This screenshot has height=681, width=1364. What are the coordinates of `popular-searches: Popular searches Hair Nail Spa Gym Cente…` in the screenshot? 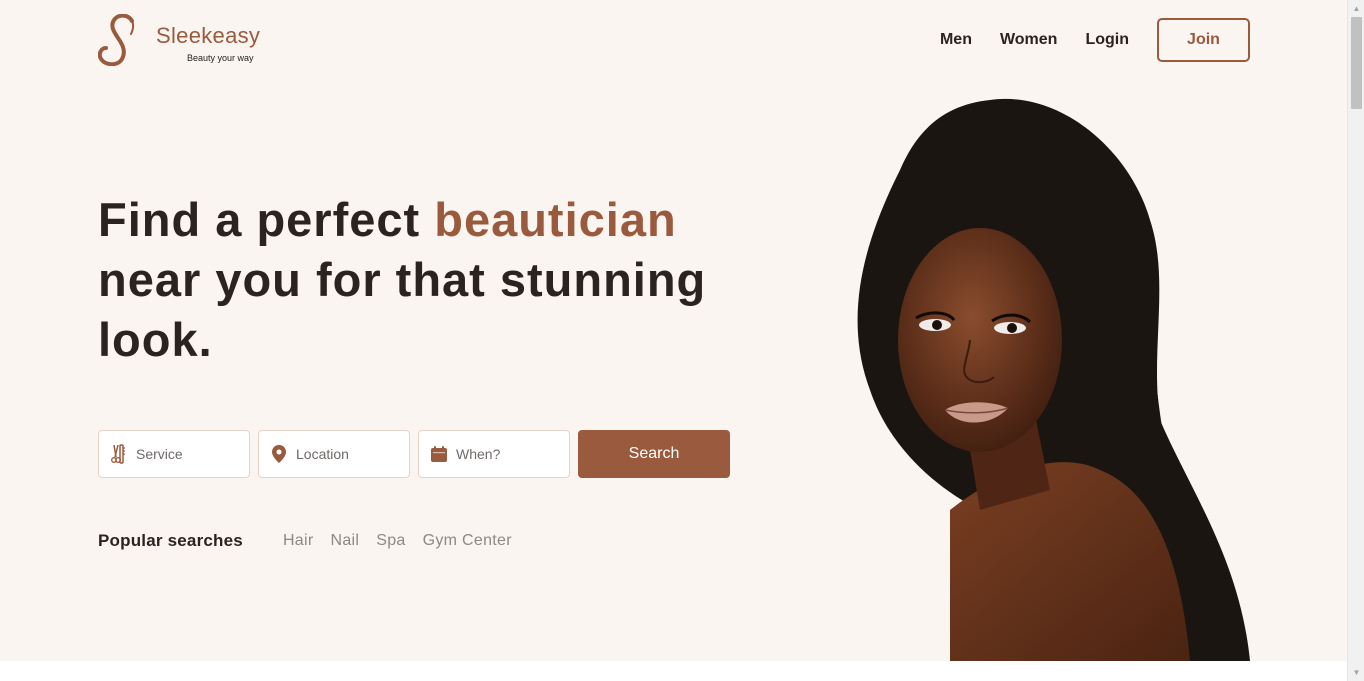 It's located at (313, 541).